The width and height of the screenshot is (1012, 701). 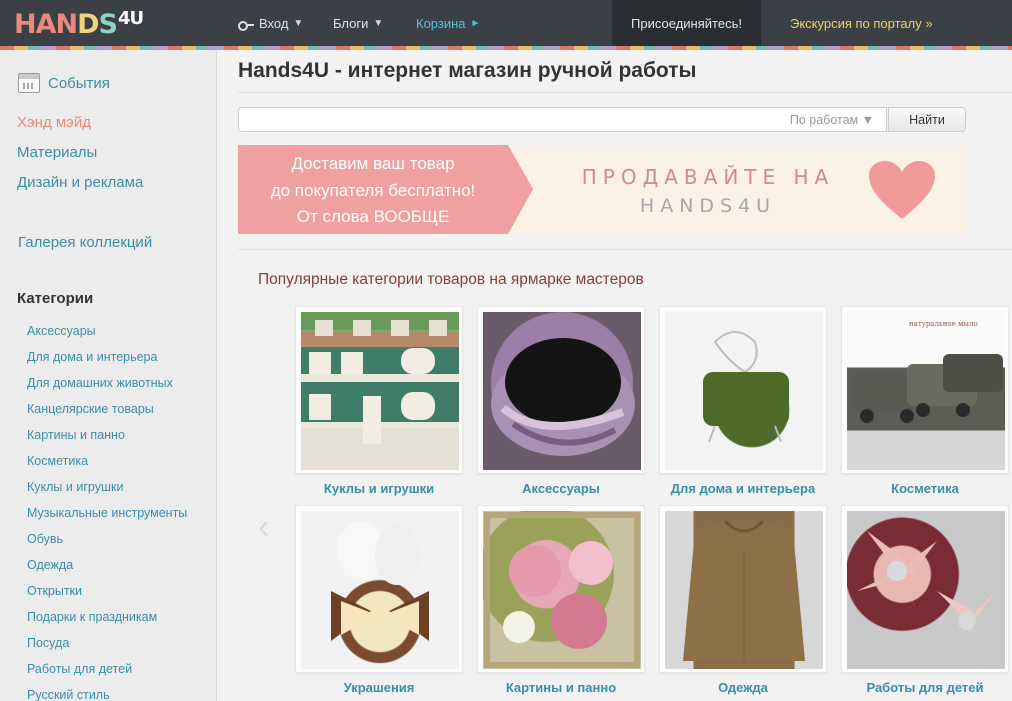 What do you see at coordinates (274, 23) in the screenshot?
I see `login-label: Вход` at bounding box center [274, 23].